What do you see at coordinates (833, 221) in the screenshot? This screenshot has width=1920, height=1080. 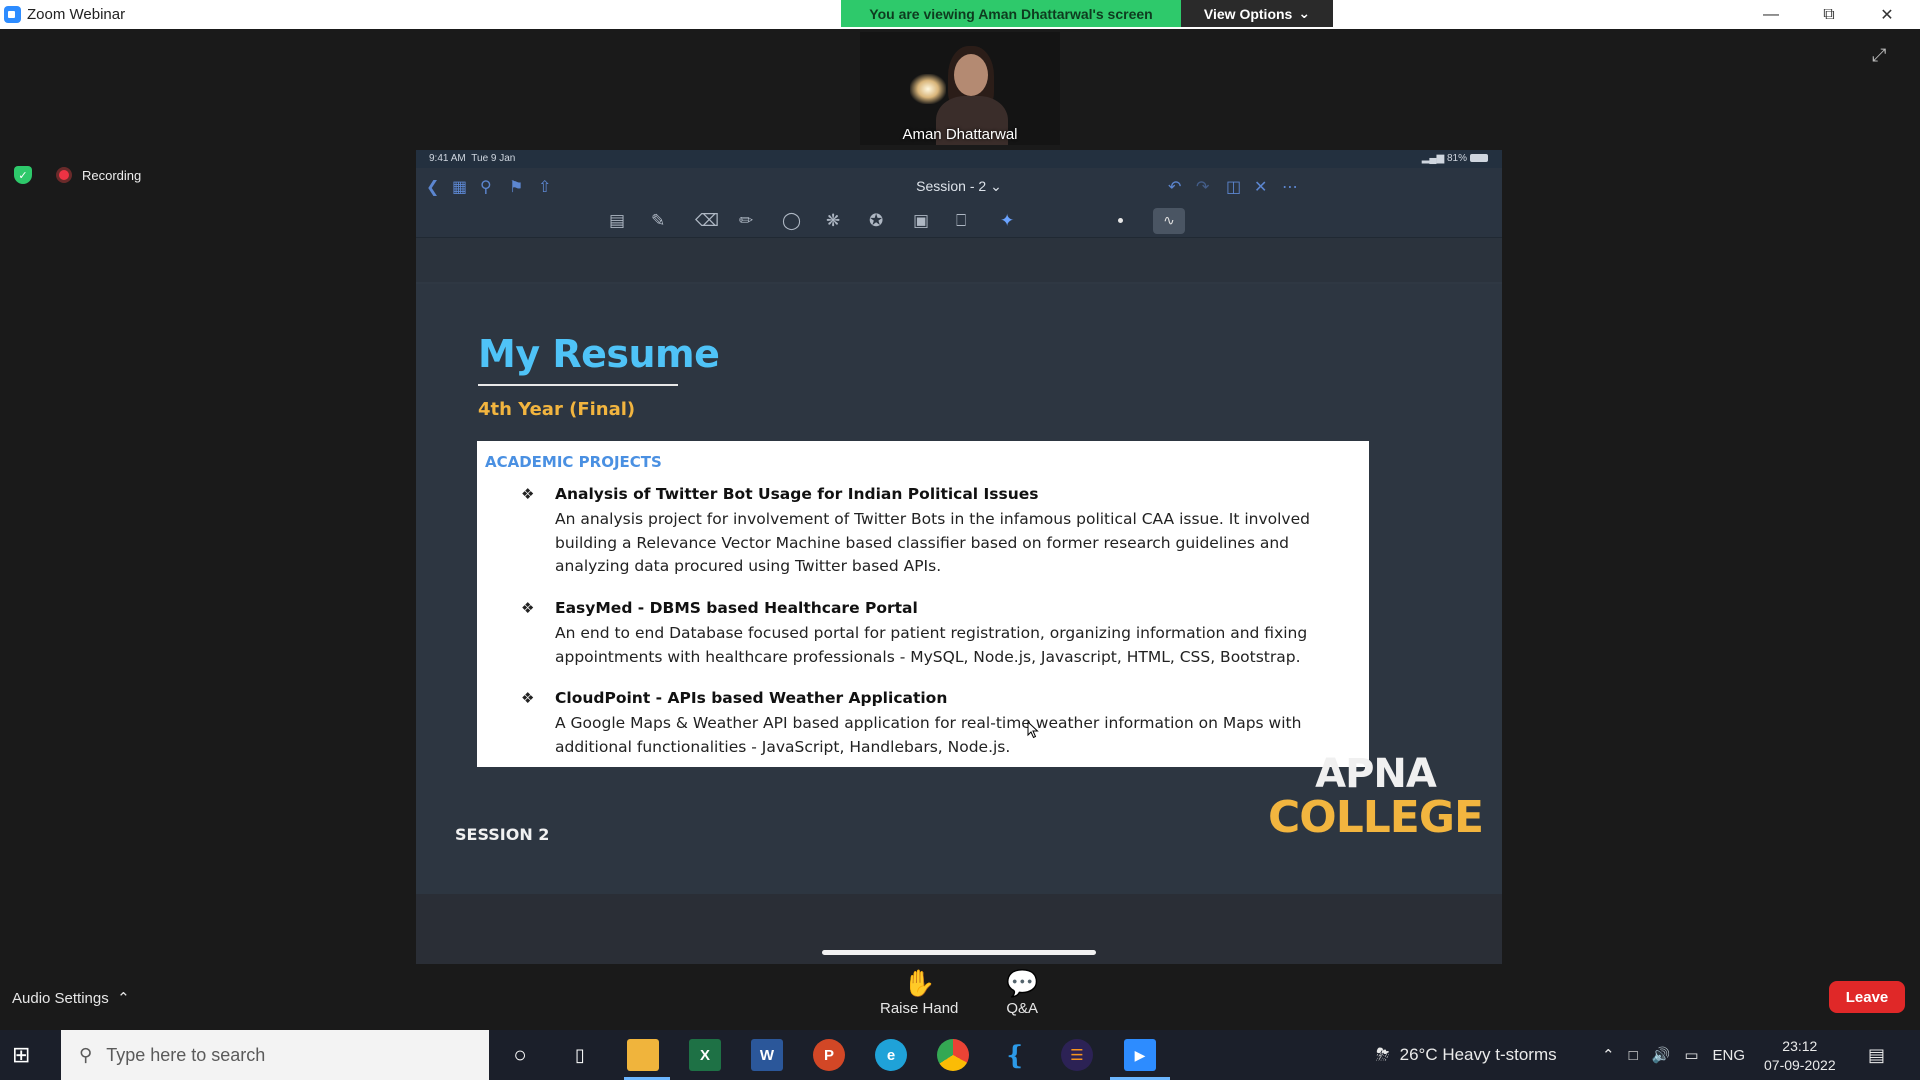 I see `lasso-icon: ❋` at bounding box center [833, 221].